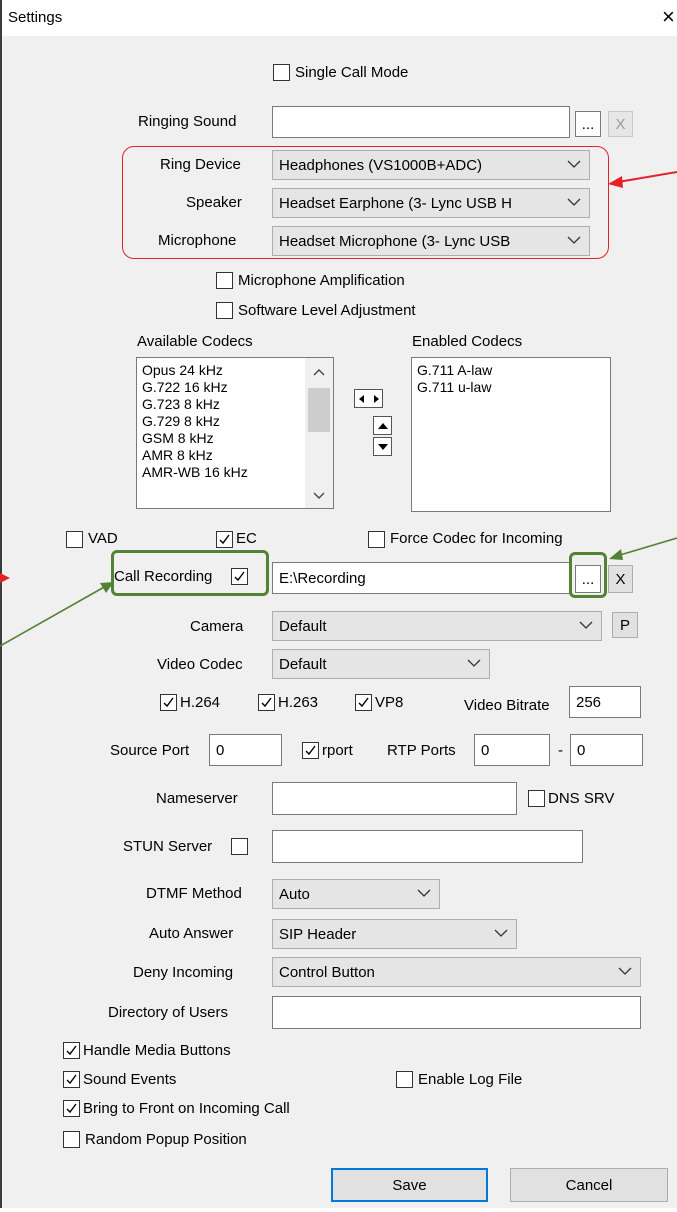  I want to click on list-item: GSM 8 kHz, so click(235, 438).